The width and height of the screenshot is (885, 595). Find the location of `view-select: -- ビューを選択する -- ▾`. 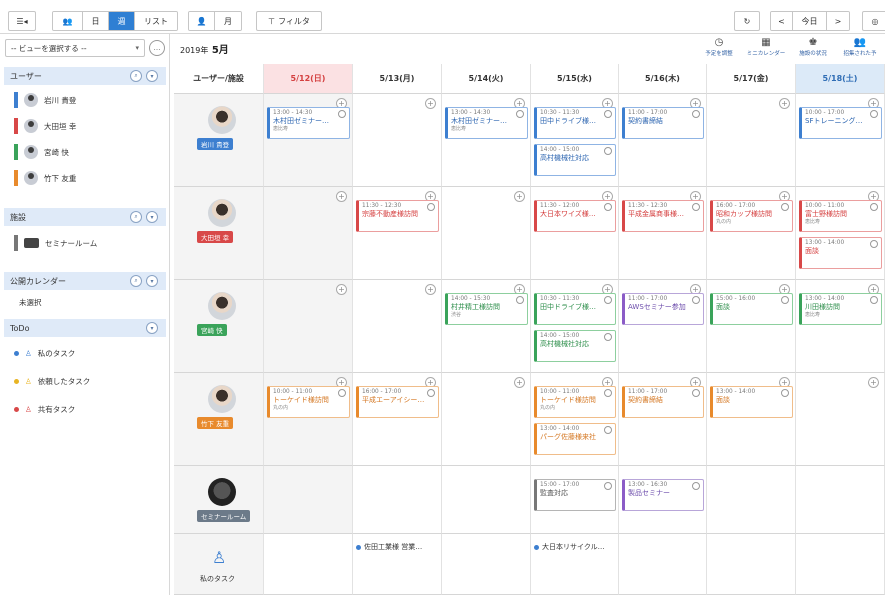

view-select: -- ビューを選択する -- ▾ is located at coordinates (75, 48).